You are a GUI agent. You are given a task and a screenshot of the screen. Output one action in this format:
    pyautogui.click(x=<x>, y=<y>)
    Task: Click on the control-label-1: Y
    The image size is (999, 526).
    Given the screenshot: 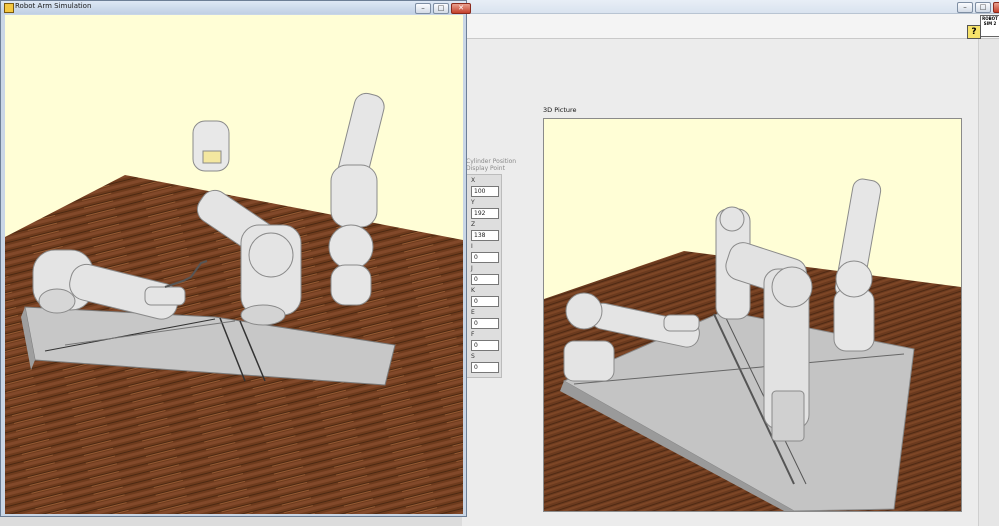 What is the action you would take?
    pyautogui.click(x=473, y=202)
    